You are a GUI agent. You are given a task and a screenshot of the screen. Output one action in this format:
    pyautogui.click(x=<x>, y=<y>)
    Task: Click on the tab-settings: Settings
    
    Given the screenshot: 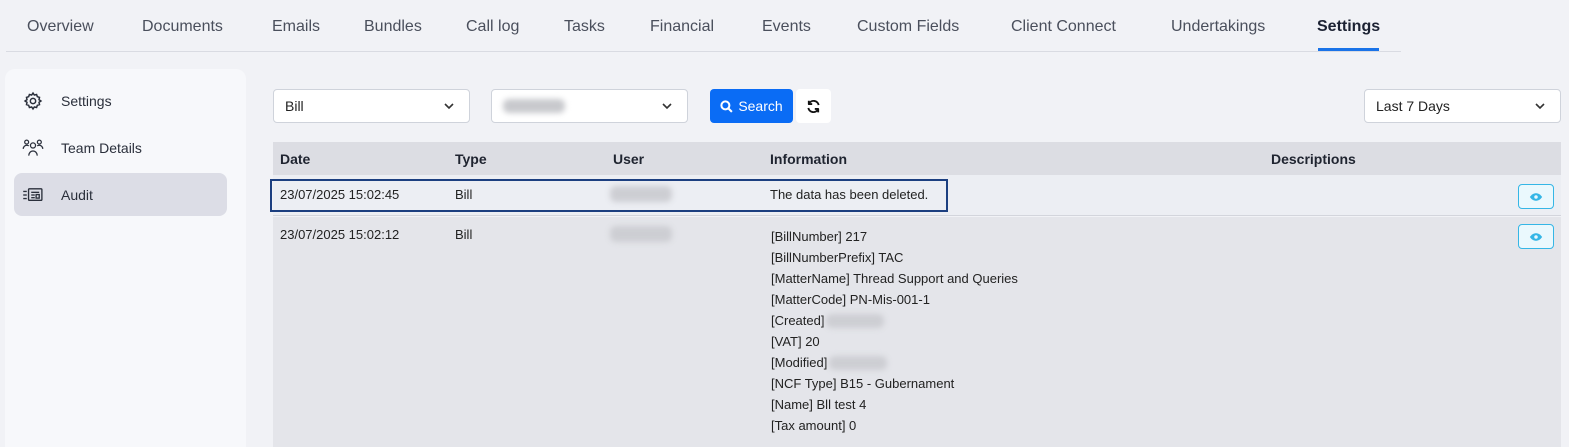 What is the action you would take?
    pyautogui.click(x=1348, y=27)
    